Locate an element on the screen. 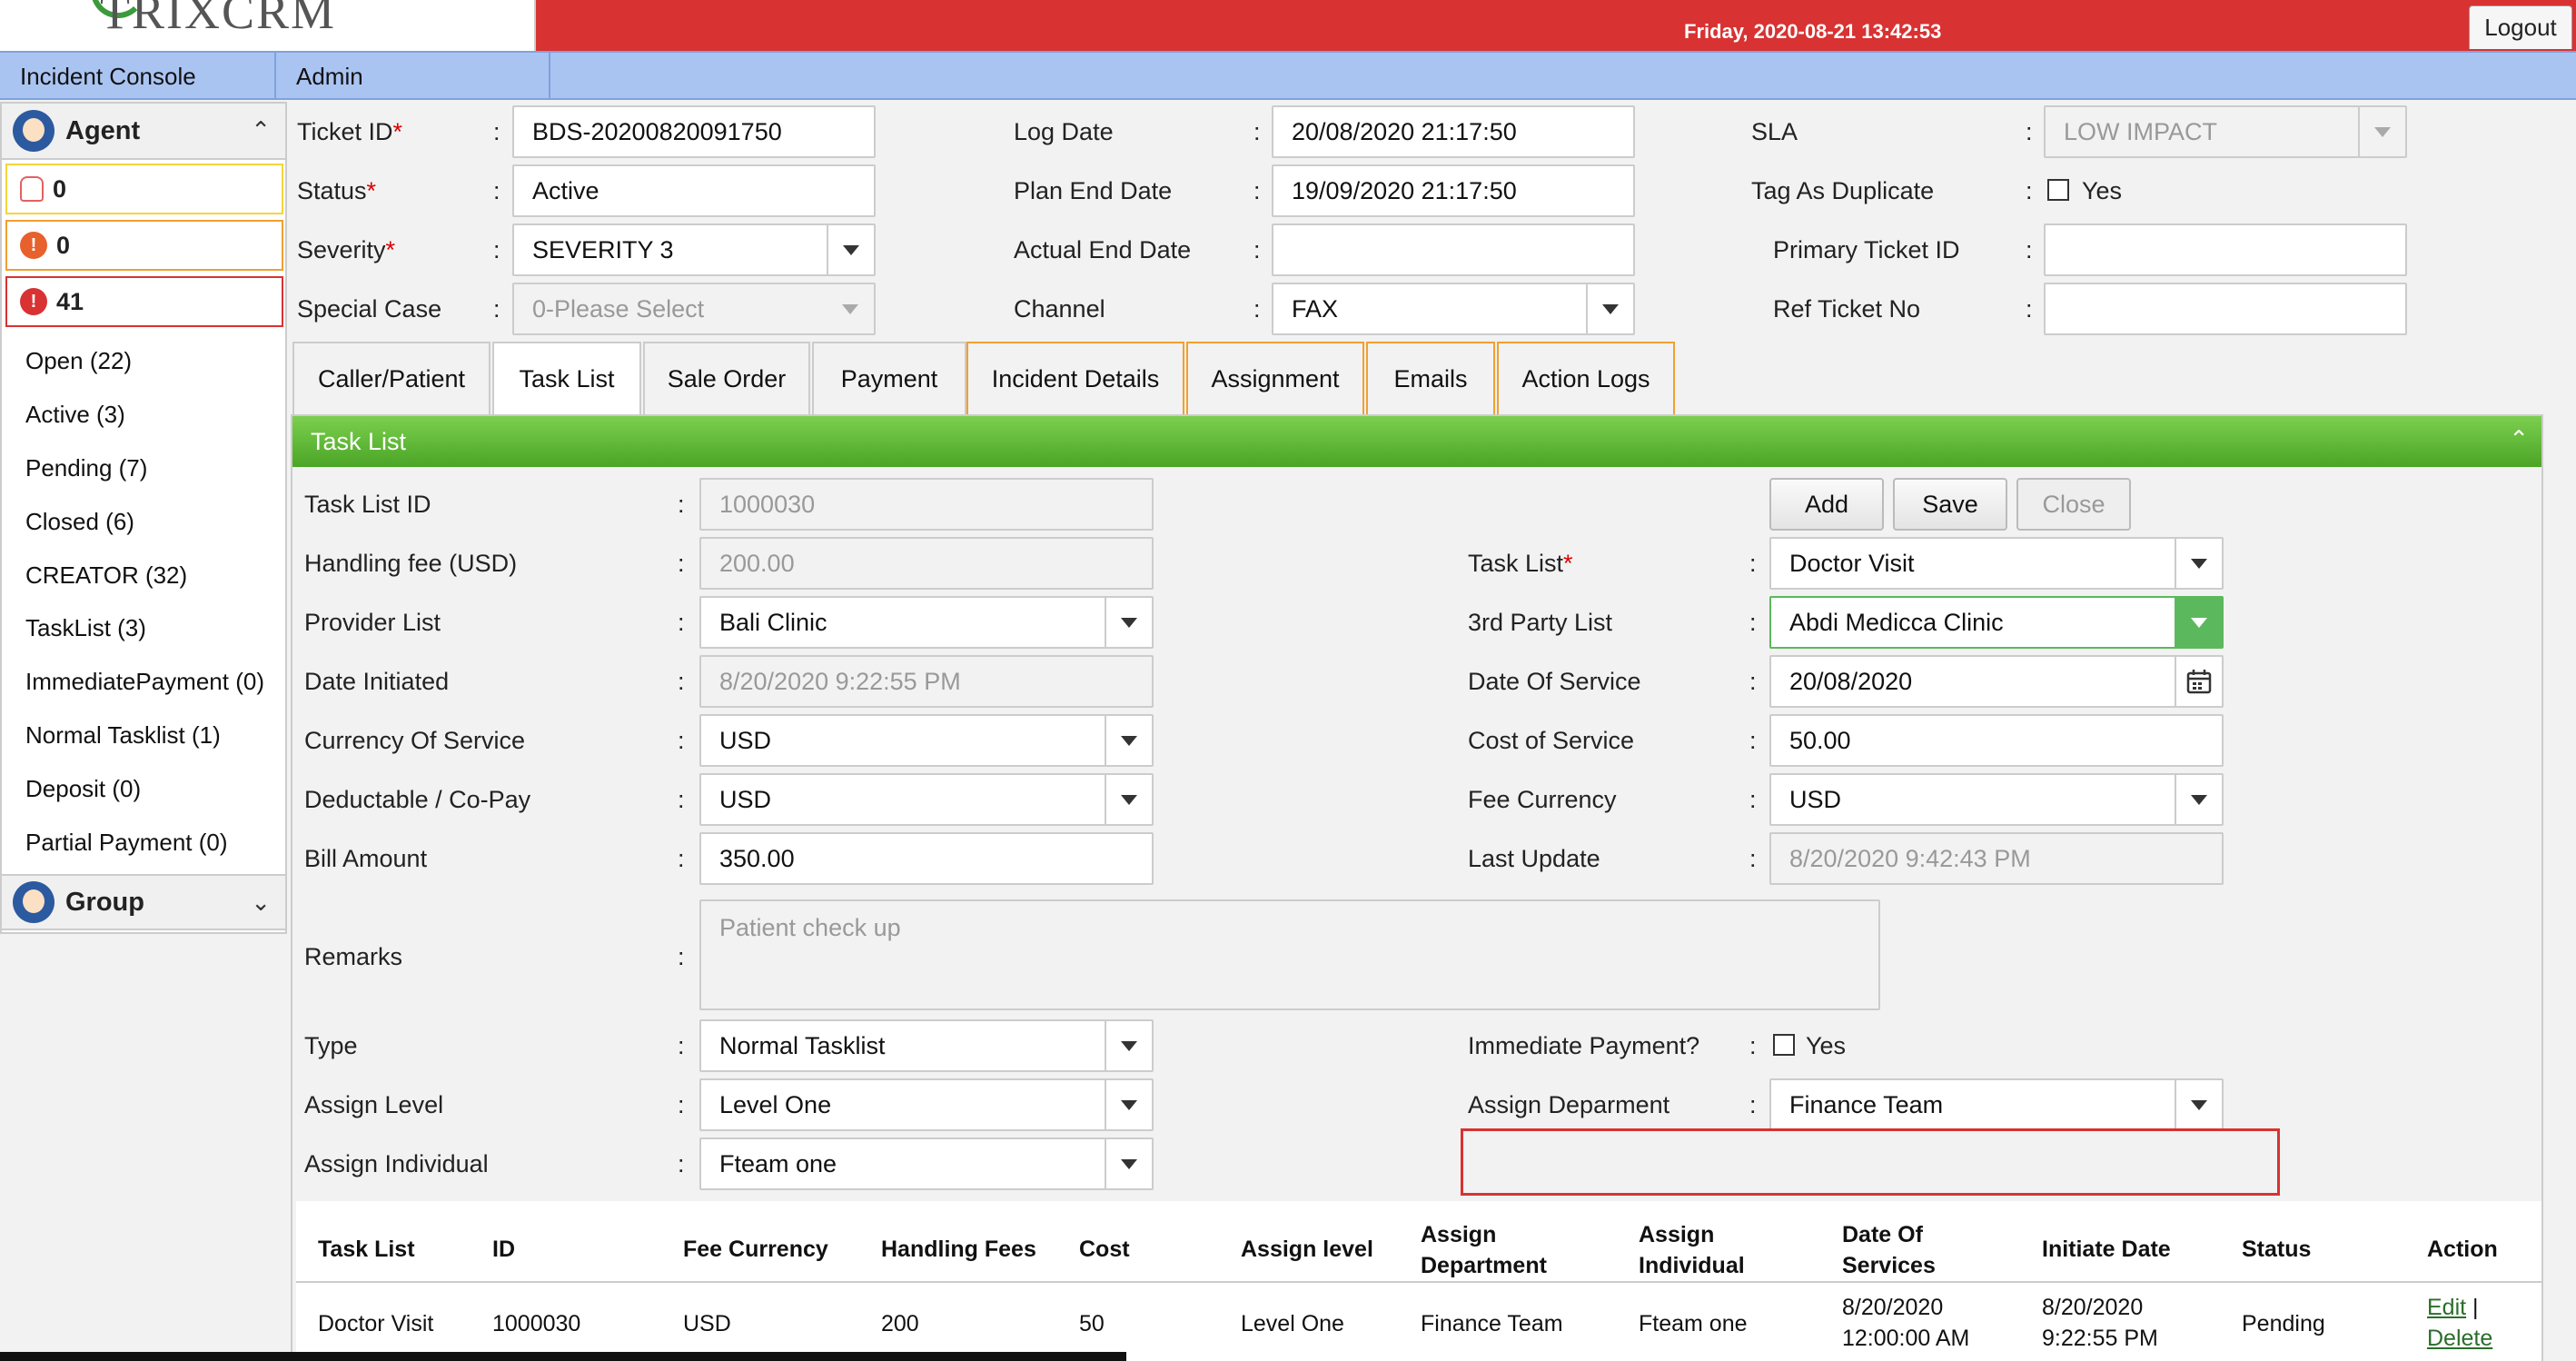 The image size is (2576, 1361). agent-section-header: Agent ⌃ is located at coordinates (143, 132).